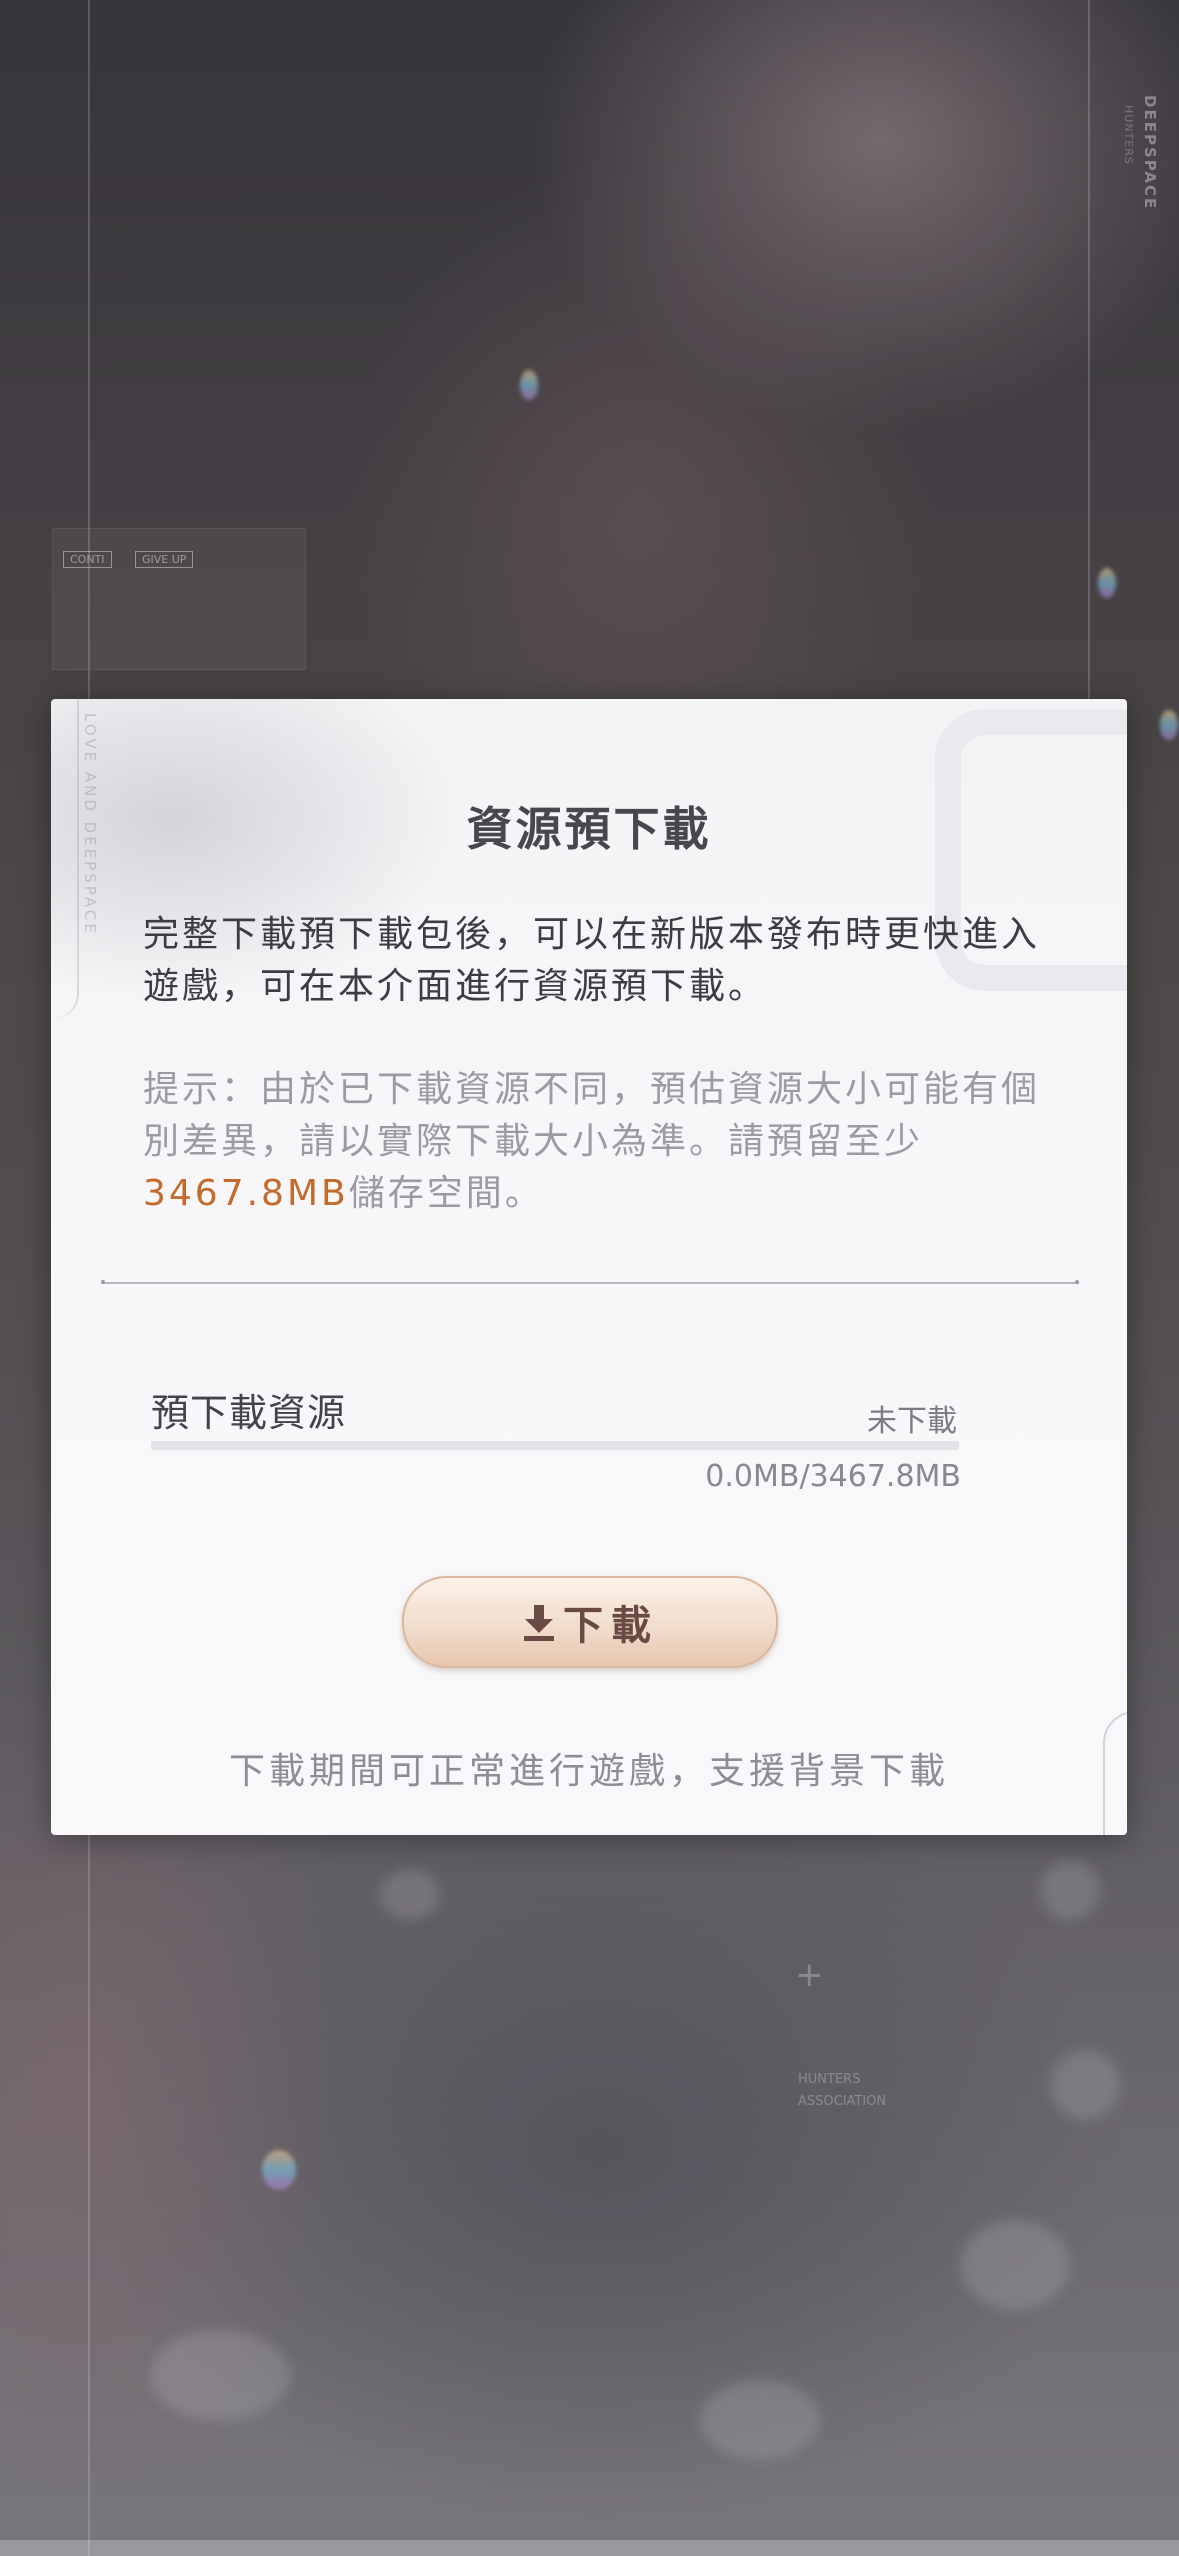  I want to click on resource-label: 預下載資源, so click(249, 1413).